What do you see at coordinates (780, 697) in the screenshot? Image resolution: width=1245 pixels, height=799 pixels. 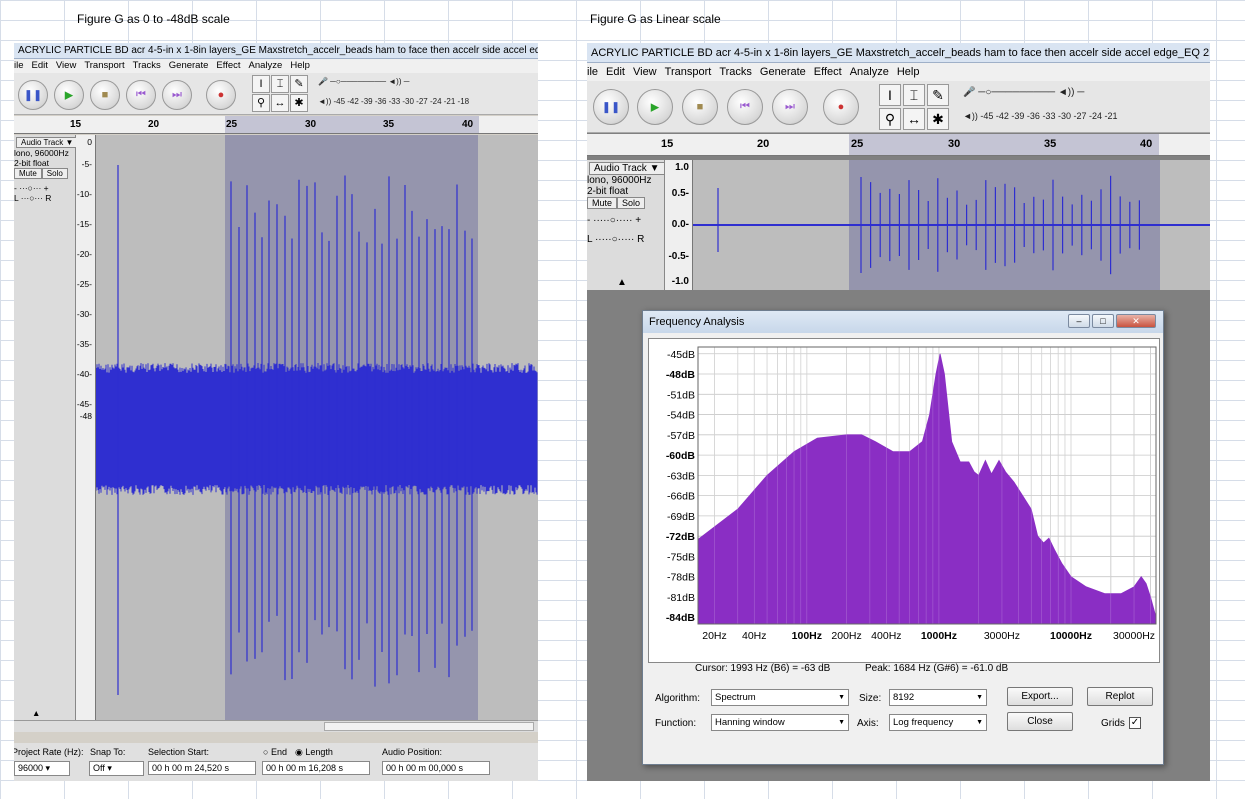 I see `algorithm-select: Spectrum` at bounding box center [780, 697].